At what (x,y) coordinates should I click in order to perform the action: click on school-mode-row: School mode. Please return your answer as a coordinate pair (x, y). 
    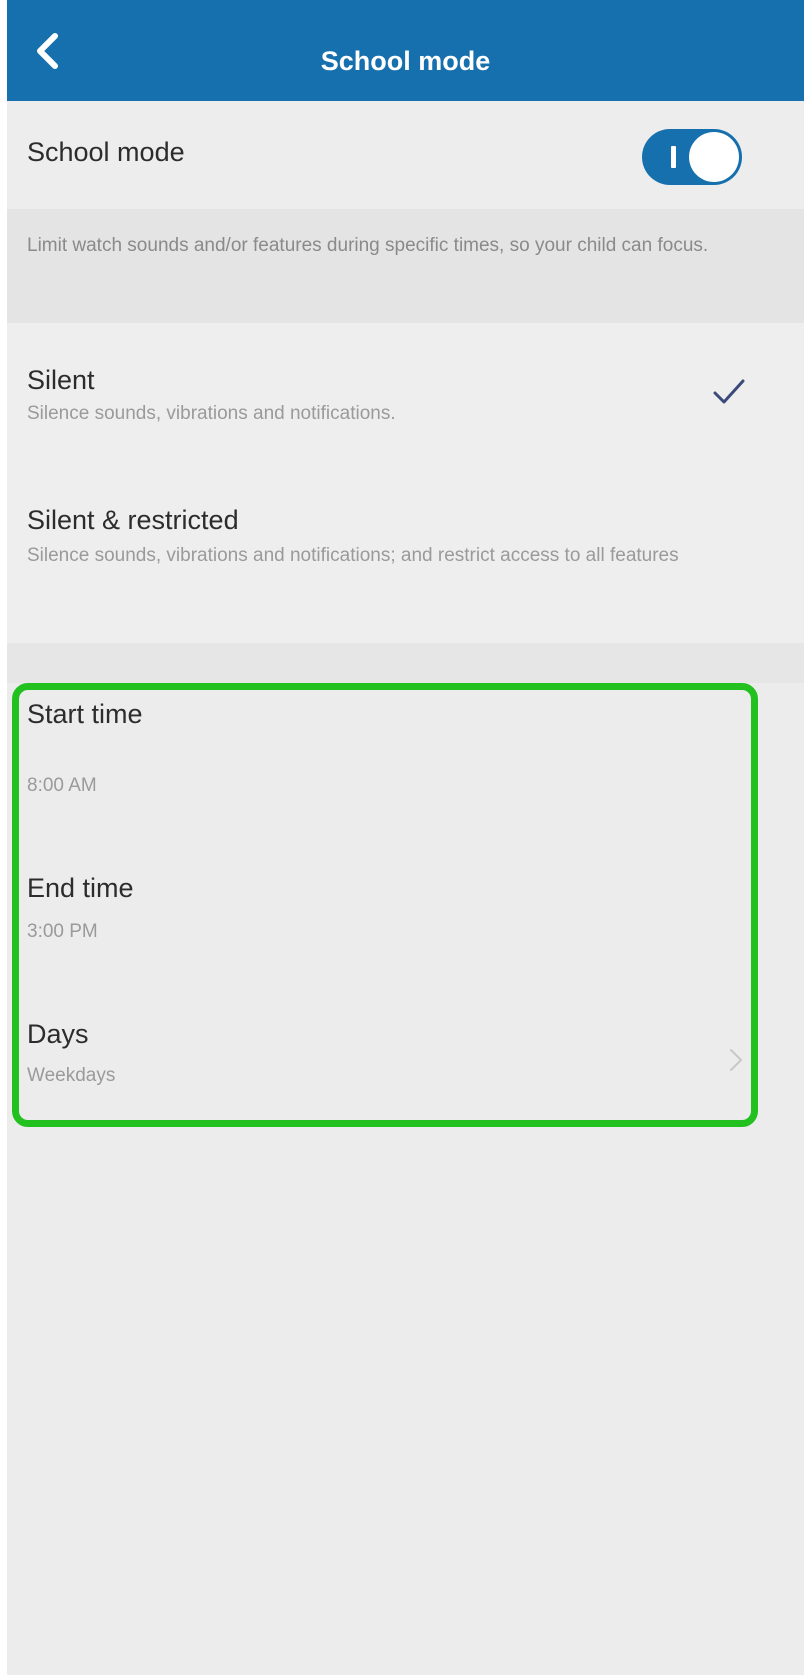
    Looking at the image, I should click on (405, 155).